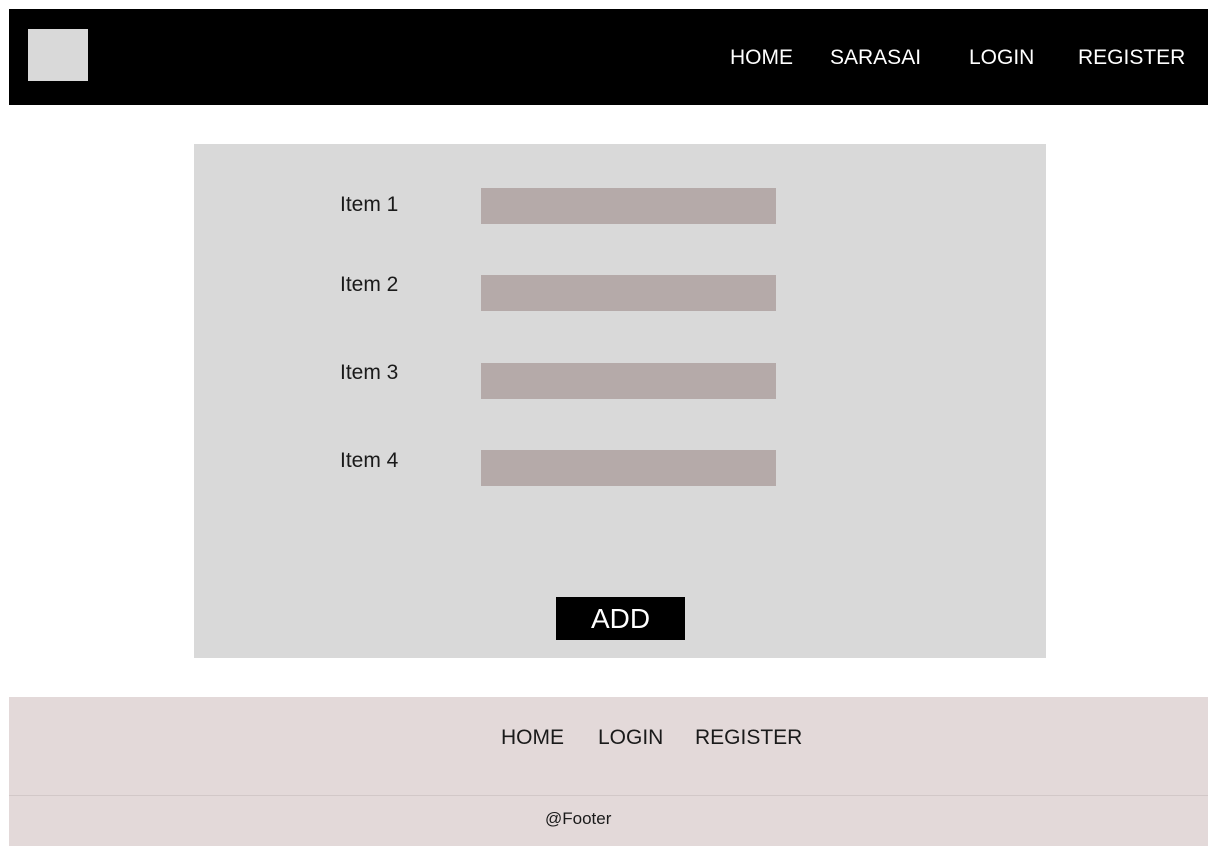 Image resolution: width=1208 pixels, height=846 pixels. I want to click on add-button: ADD, so click(620, 618).